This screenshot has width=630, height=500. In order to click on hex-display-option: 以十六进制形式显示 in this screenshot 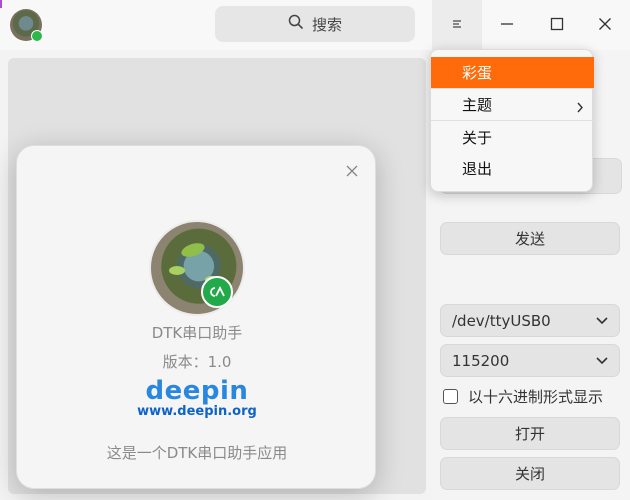, I will do `click(523, 396)`.